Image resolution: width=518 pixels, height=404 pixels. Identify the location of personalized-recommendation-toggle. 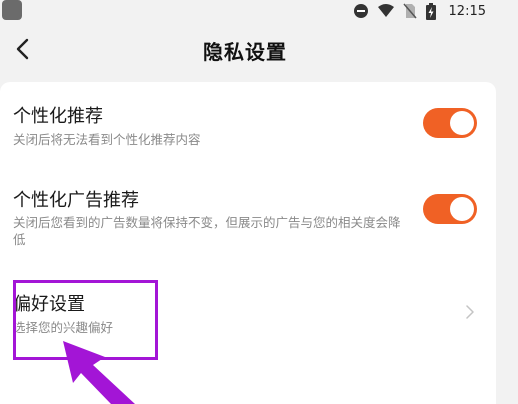
(450, 123).